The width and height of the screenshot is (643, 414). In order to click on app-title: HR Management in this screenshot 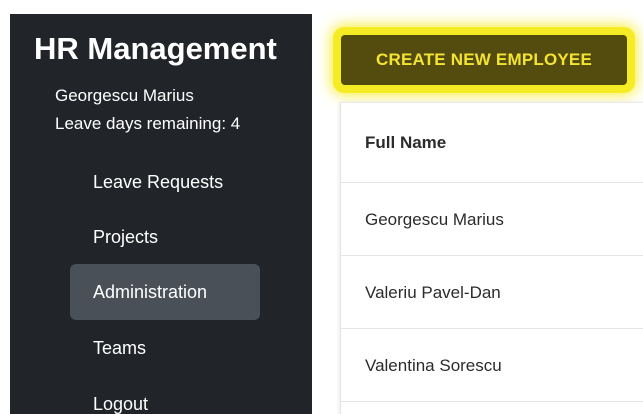, I will do `click(155, 48)`.